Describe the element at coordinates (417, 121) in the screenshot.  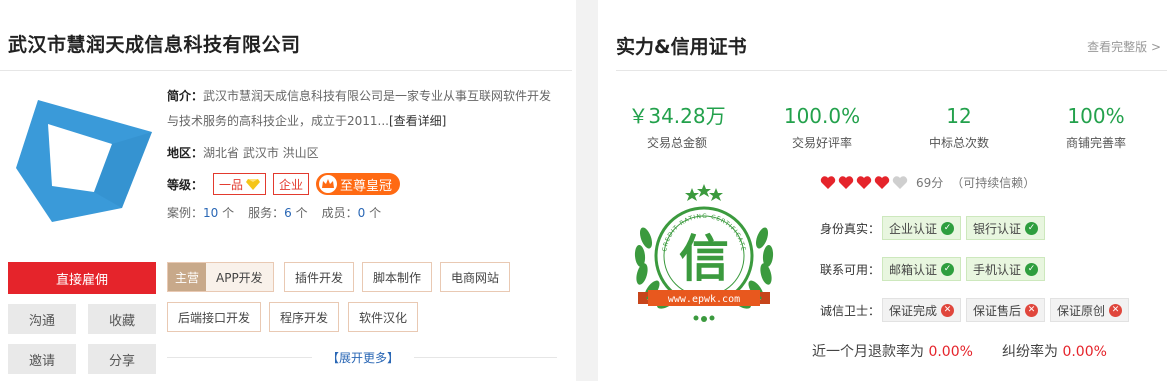
I see `intro-more-link: [查看详细]` at that location.